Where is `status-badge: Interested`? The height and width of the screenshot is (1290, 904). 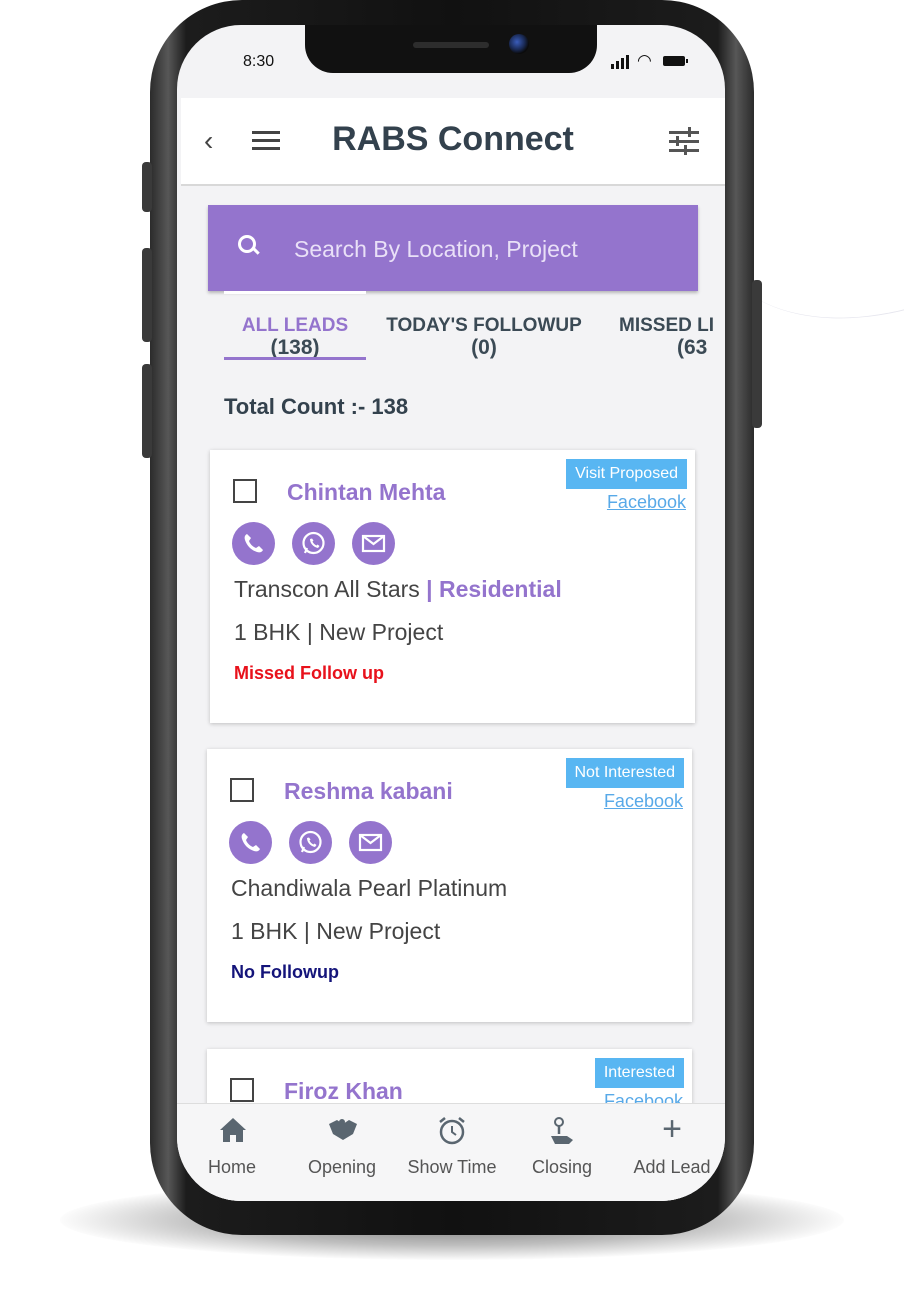
status-badge: Interested is located at coordinates (639, 1073).